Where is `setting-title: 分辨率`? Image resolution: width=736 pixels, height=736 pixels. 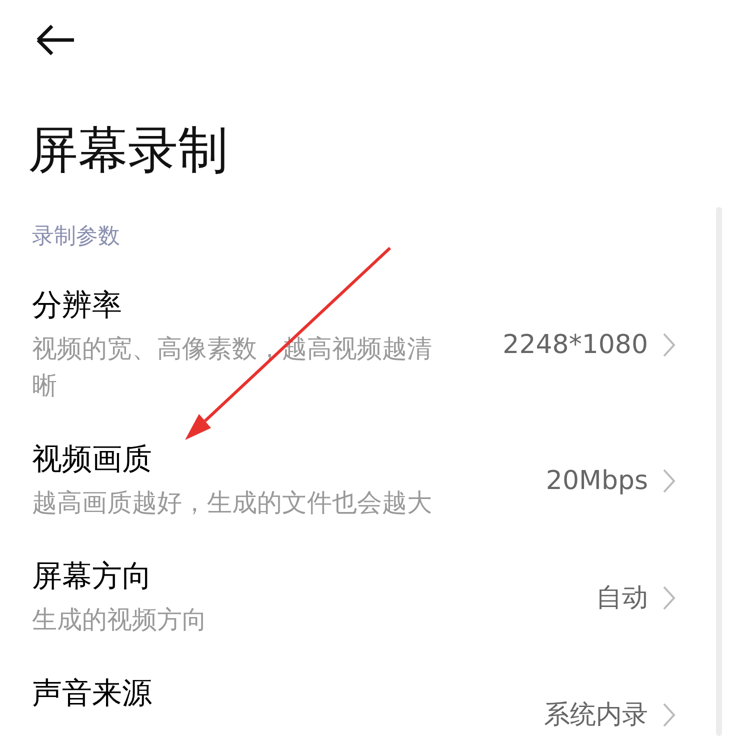
setting-title: 分辨率 is located at coordinates (239, 306).